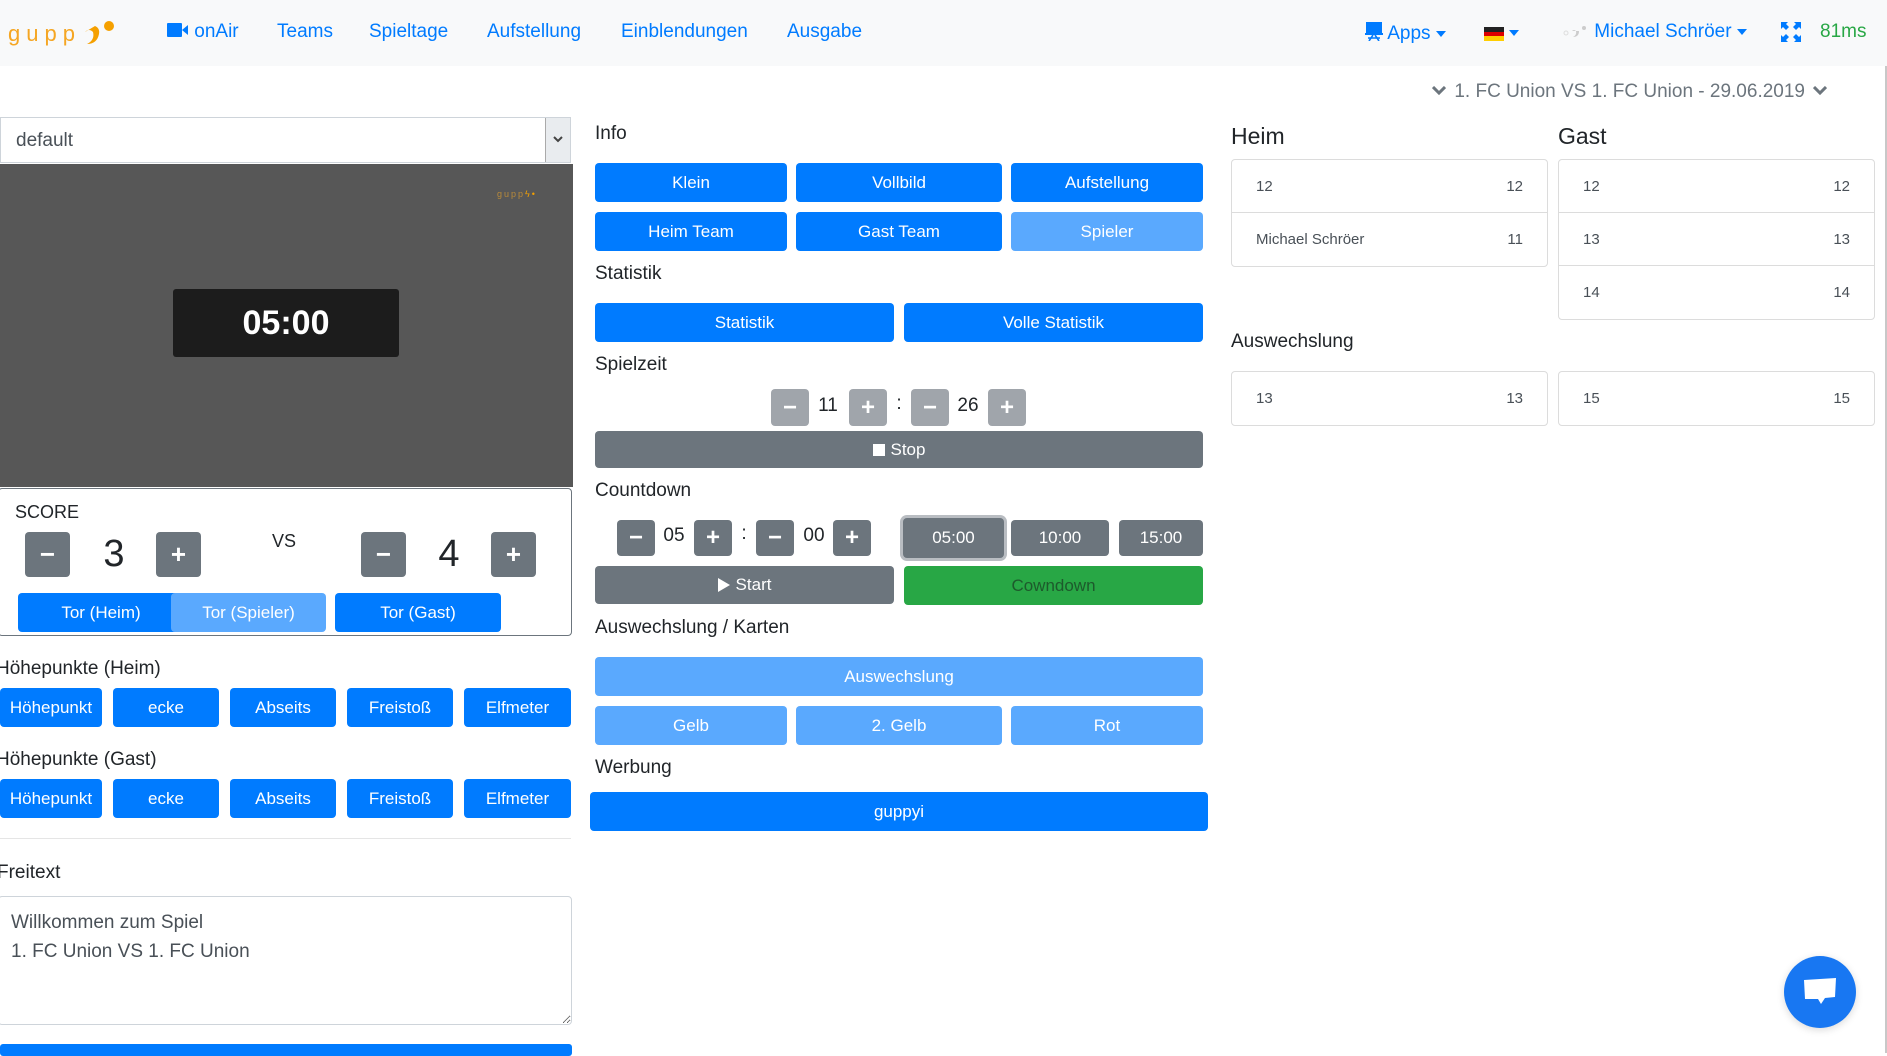 The height and width of the screenshot is (1056, 1887). I want to click on countdown-minutes-minus-button: −, so click(636, 538).